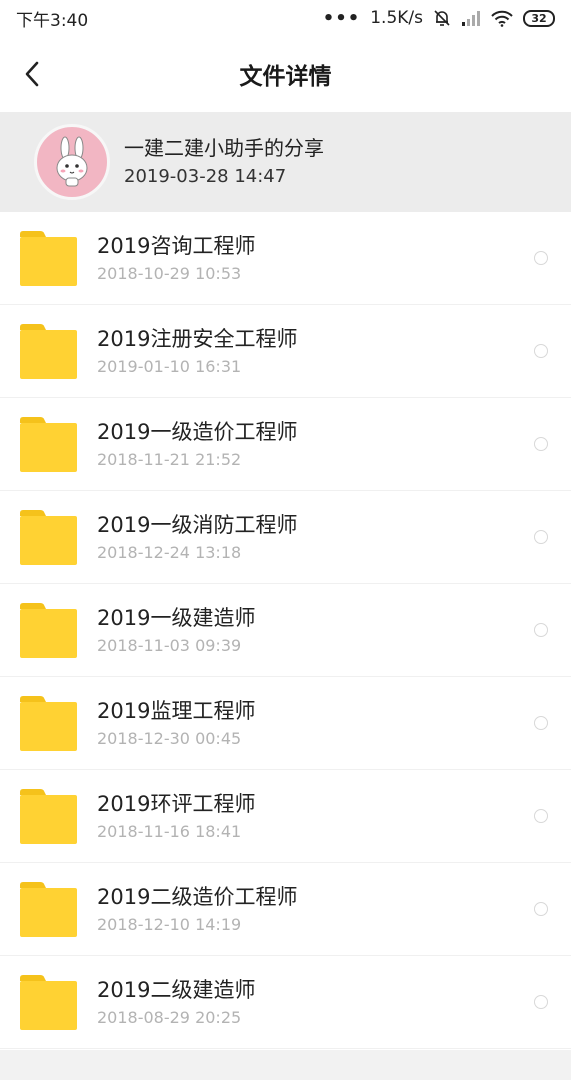  I want to click on page-title: 文件详情, so click(285, 77).